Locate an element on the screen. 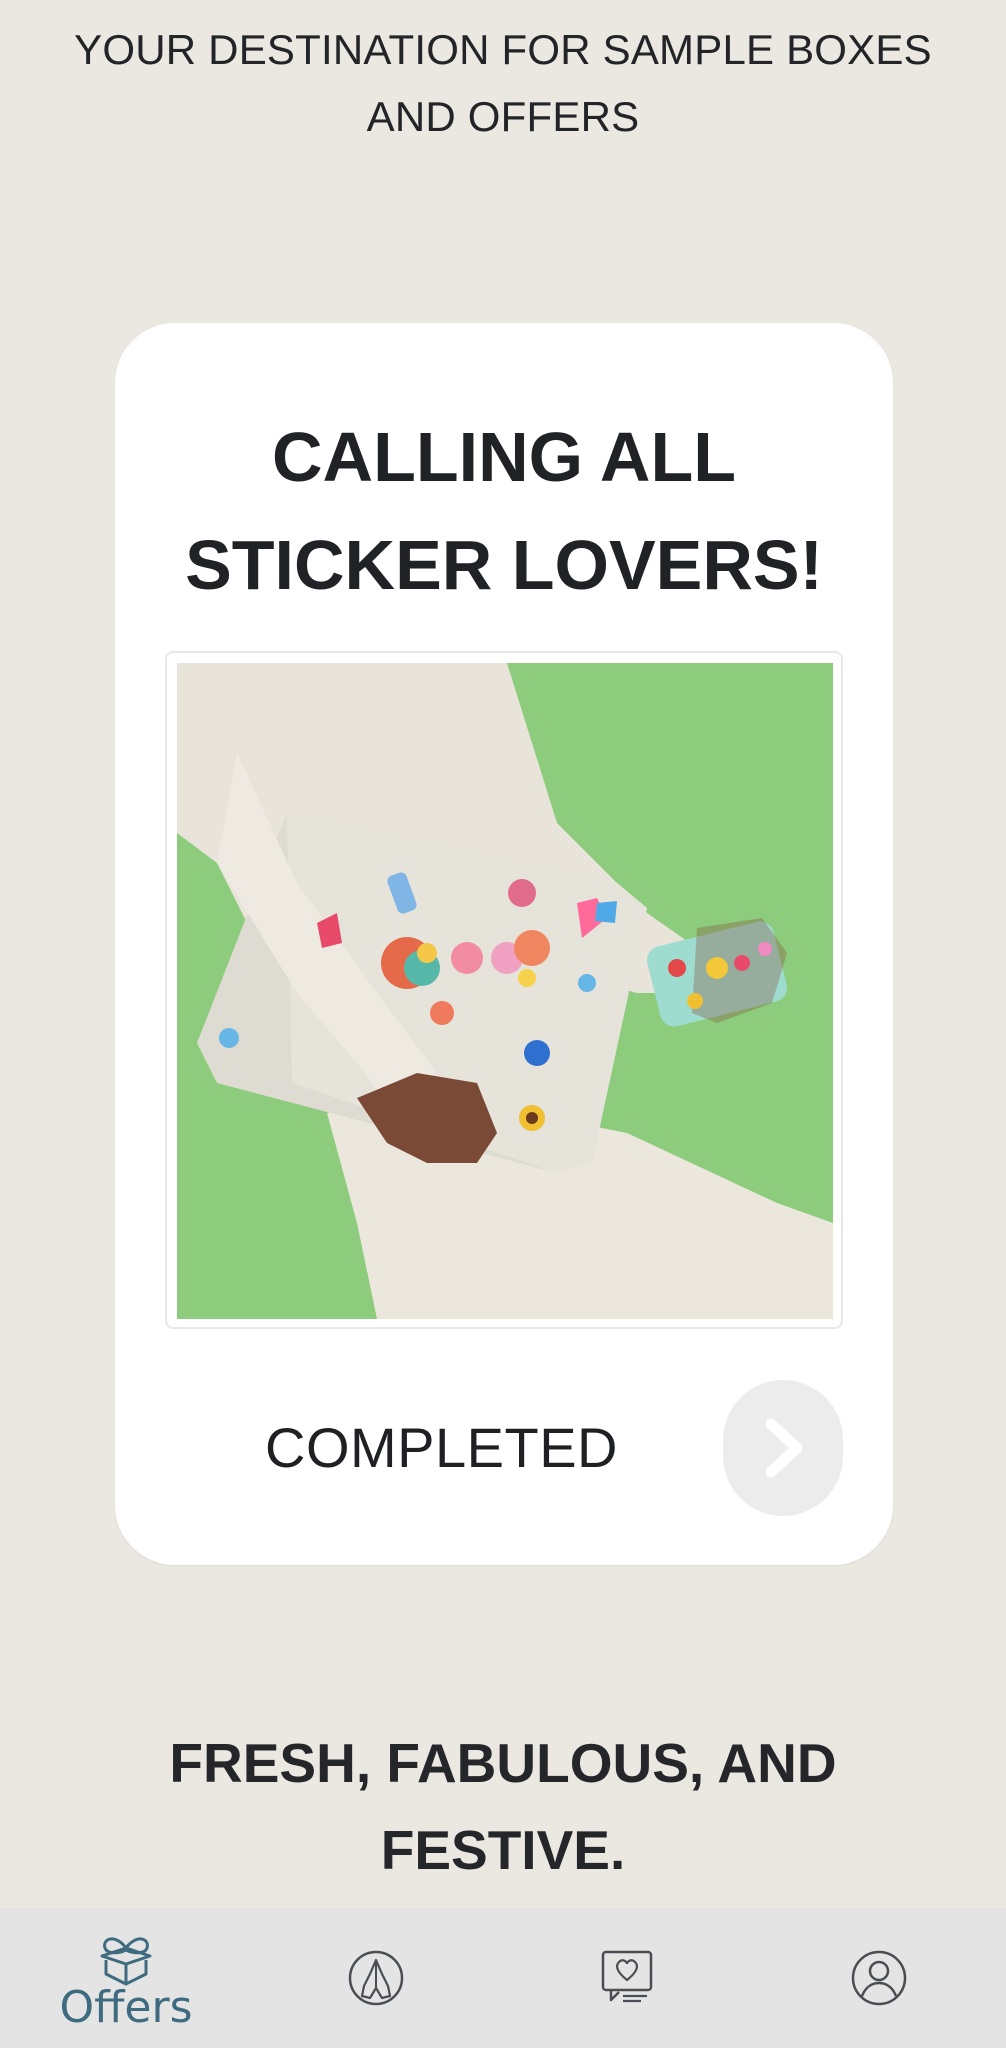 The width and height of the screenshot is (1006, 2048). nav-item-prayers is located at coordinates (376, 1978).